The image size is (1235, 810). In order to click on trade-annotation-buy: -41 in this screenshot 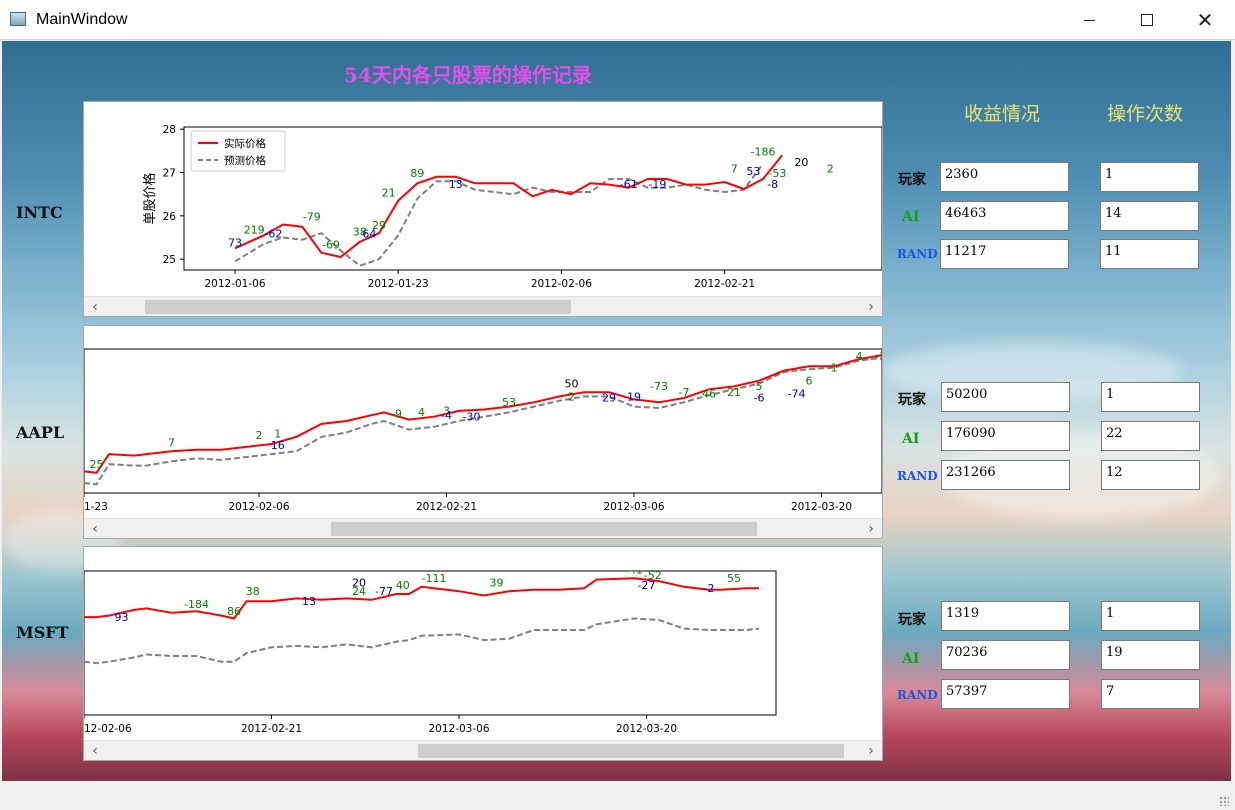, I will do `click(634, 569)`.